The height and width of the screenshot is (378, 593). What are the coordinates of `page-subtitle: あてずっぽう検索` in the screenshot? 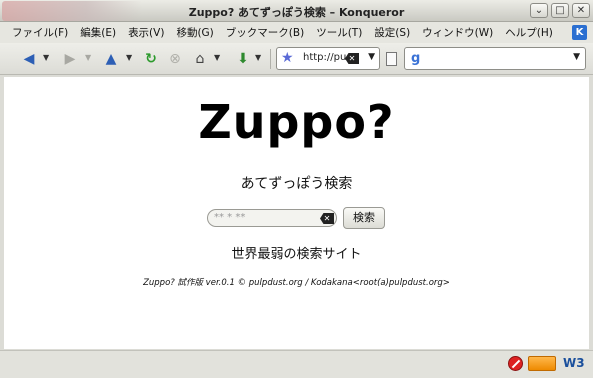 It's located at (296, 184).